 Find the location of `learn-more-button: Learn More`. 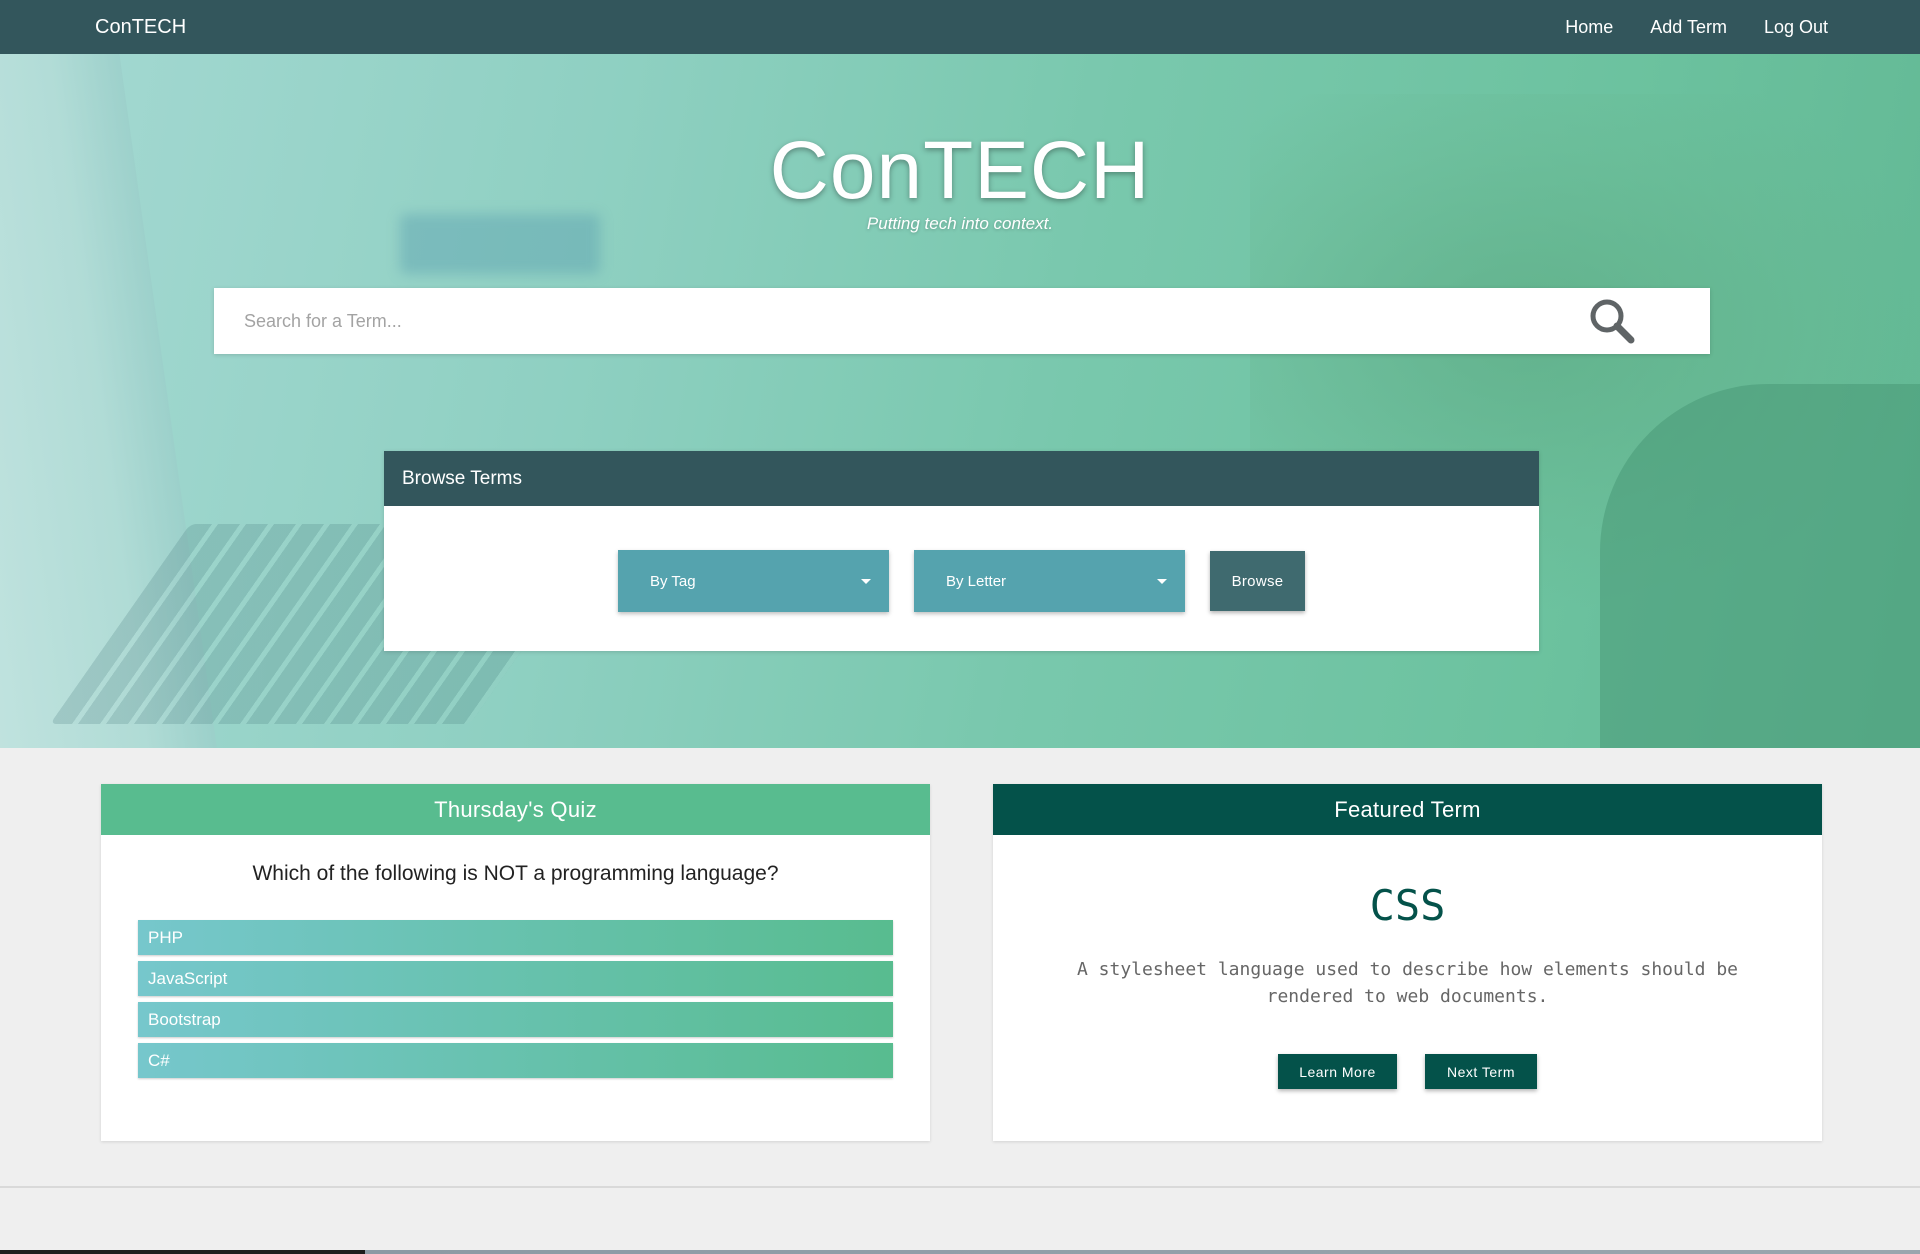

learn-more-button: Learn More is located at coordinates (1337, 1071).